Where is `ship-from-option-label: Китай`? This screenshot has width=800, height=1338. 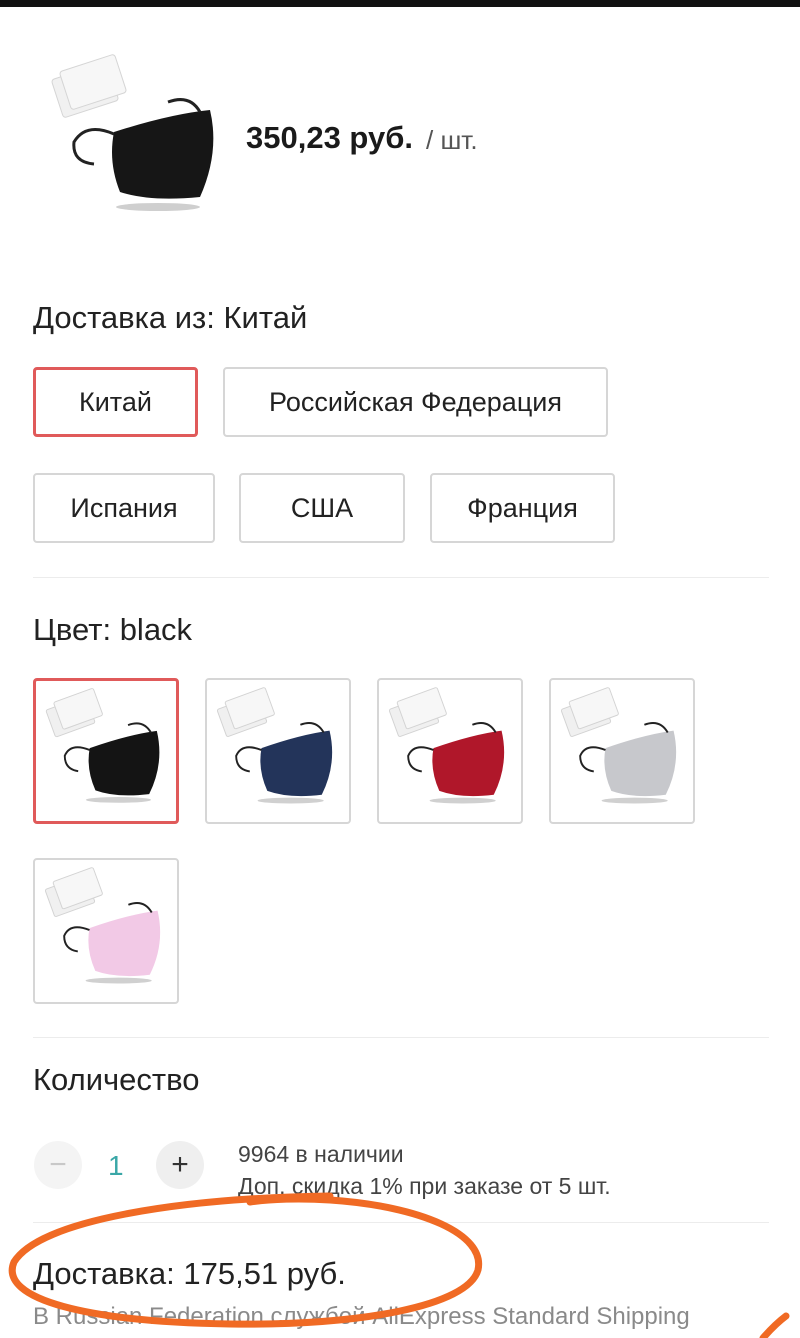
ship-from-option-label: Китай is located at coordinates (115, 401).